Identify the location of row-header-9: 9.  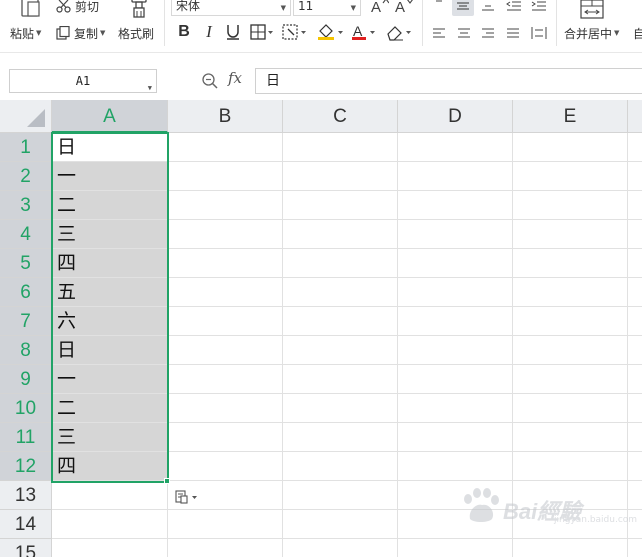
(26, 379).